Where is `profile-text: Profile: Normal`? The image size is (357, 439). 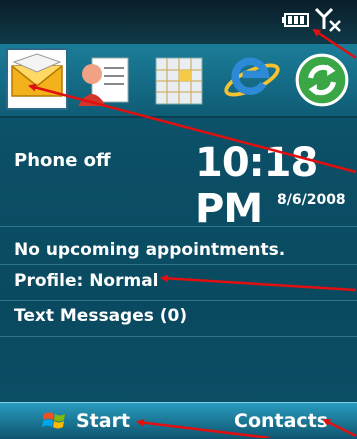 profile-text: Profile: Normal is located at coordinates (86, 281).